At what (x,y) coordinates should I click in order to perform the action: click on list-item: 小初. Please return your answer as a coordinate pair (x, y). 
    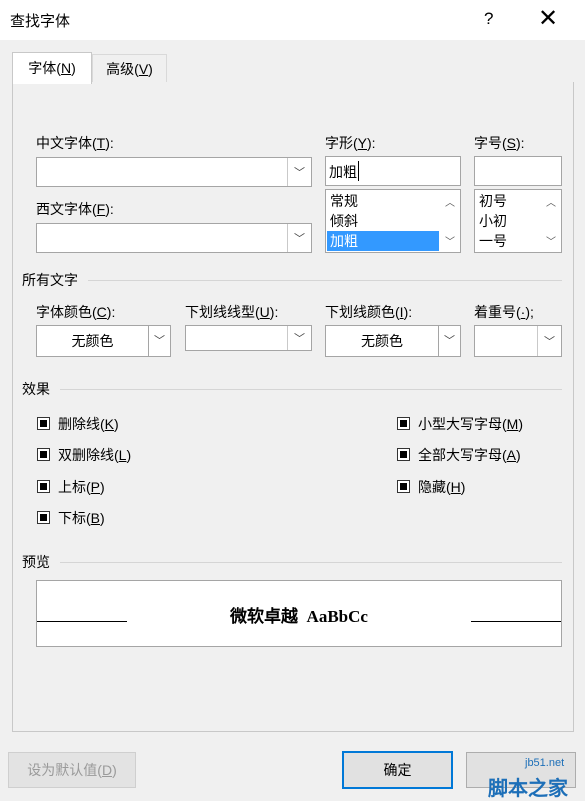
    Looking at the image, I should click on (509, 221).